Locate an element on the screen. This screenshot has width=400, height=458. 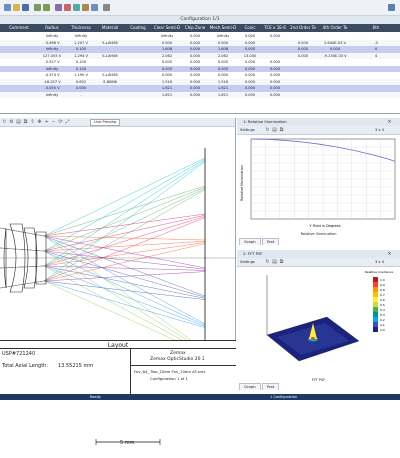
legend-label: 1.0 is located at coordinates (382, 280).